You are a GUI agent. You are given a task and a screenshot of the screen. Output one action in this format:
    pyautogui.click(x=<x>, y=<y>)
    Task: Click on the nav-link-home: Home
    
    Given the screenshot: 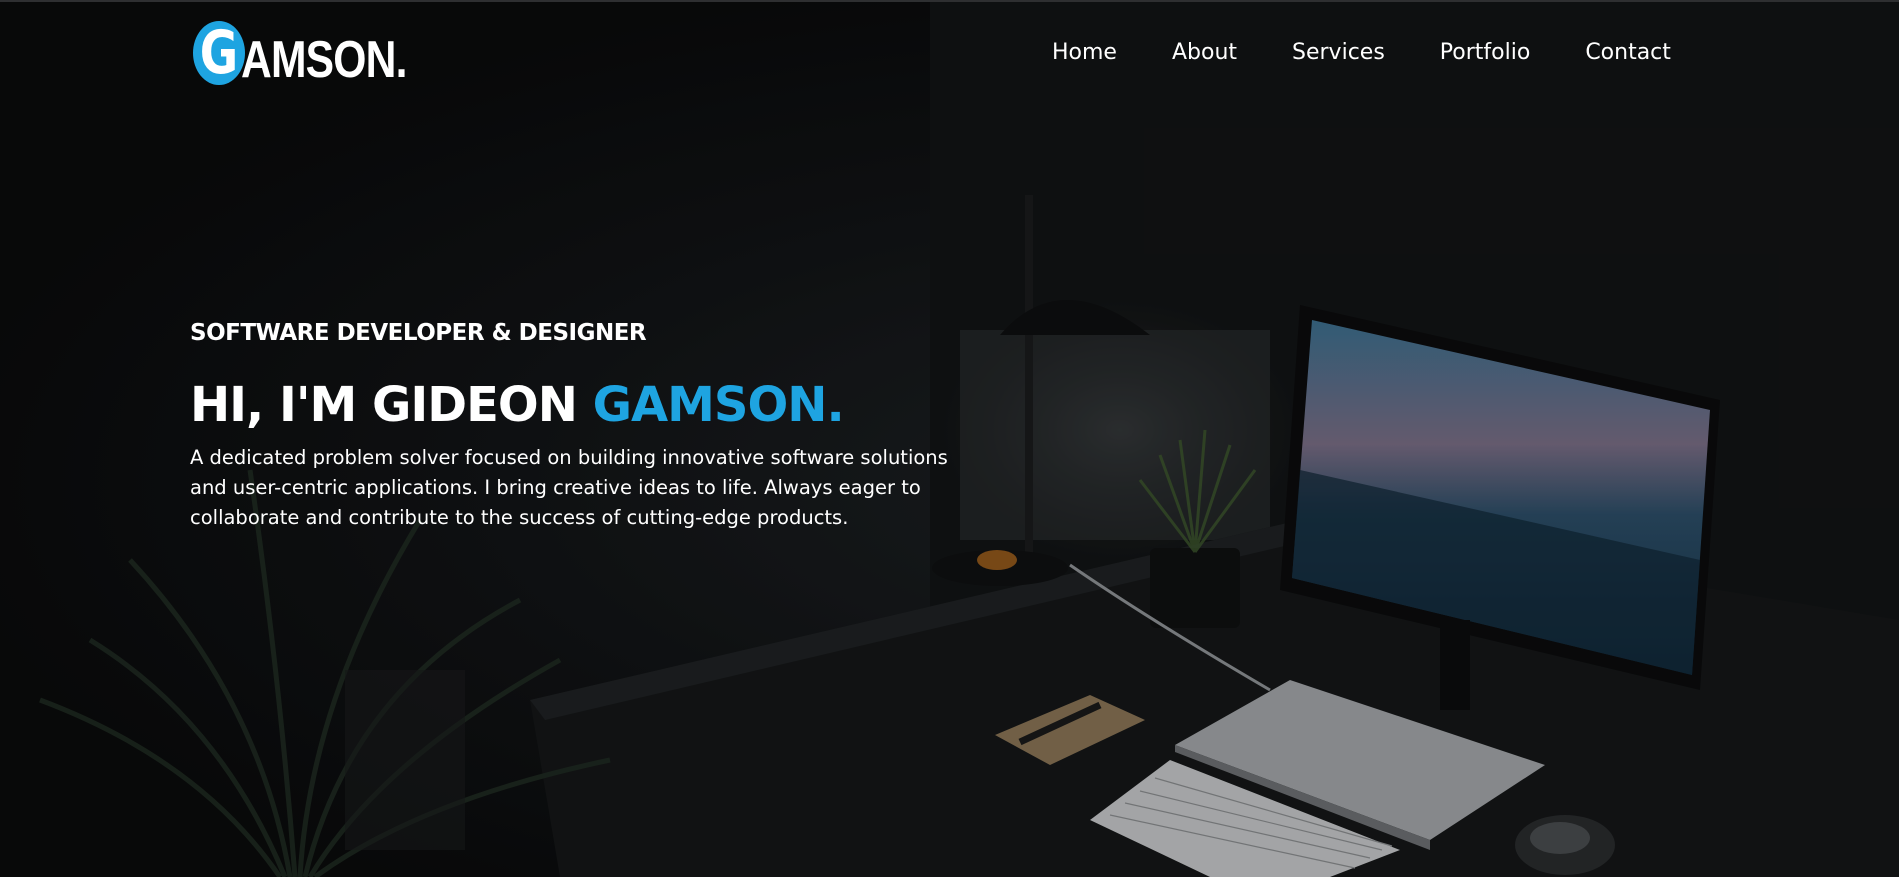 What is the action you would take?
    pyautogui.click(x=1084, y=53)
    